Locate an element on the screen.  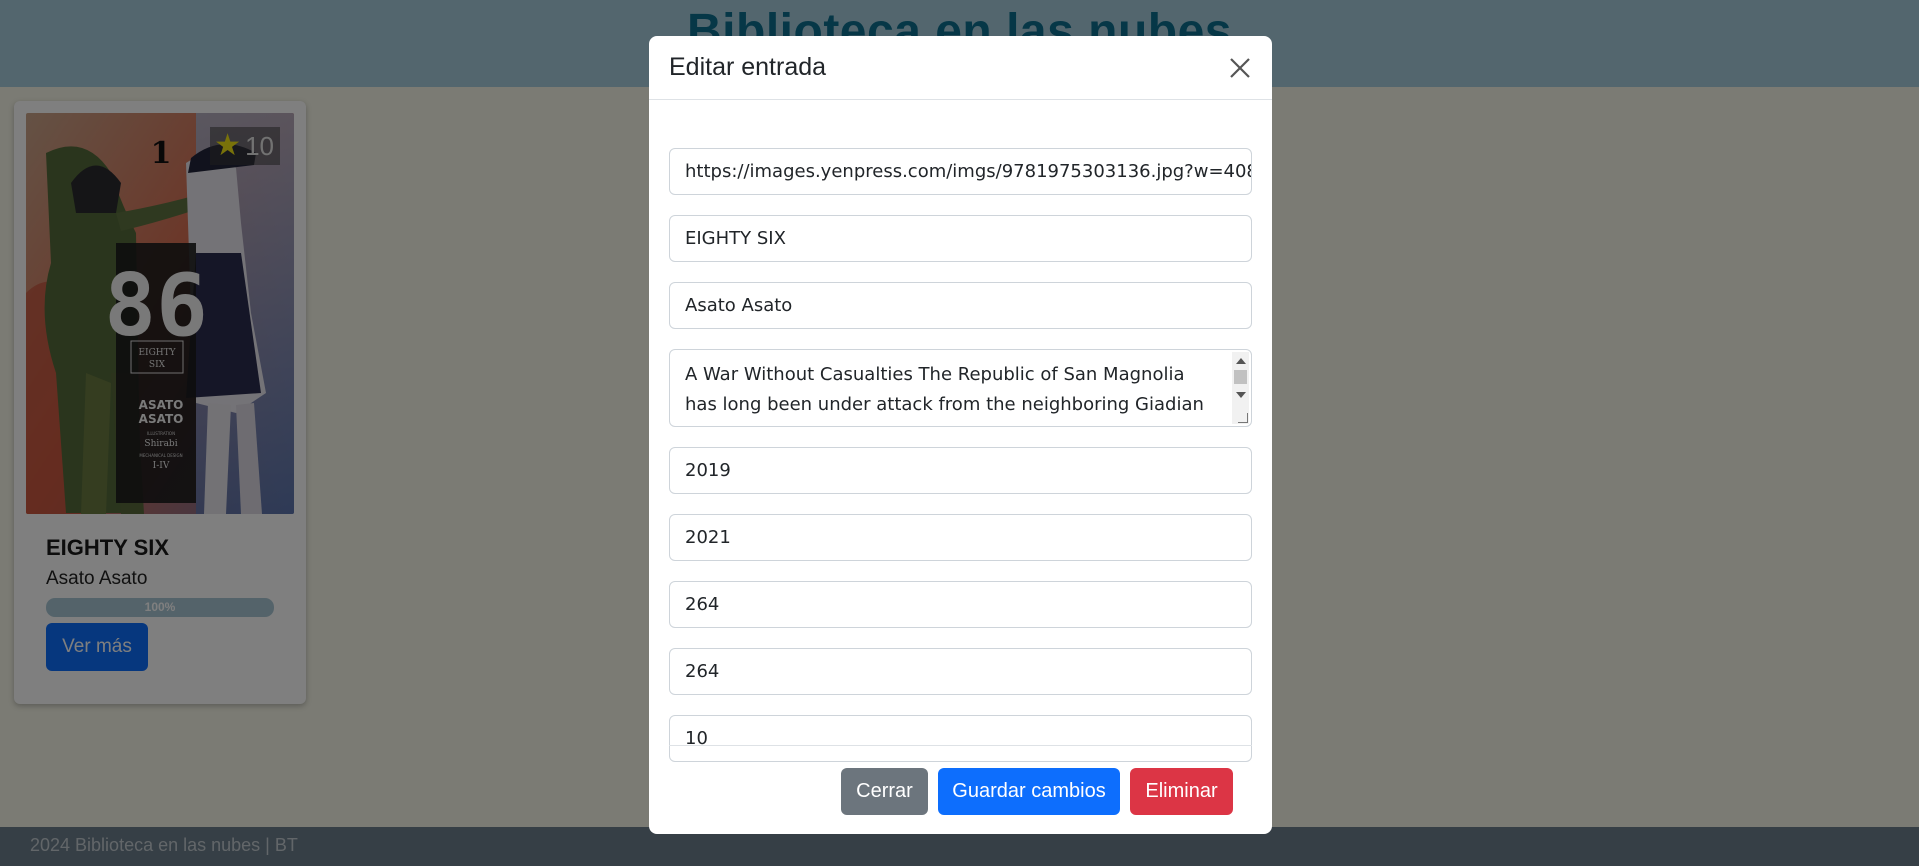
title-input: EIGHTY SIX is located at coordinates (960, 238).